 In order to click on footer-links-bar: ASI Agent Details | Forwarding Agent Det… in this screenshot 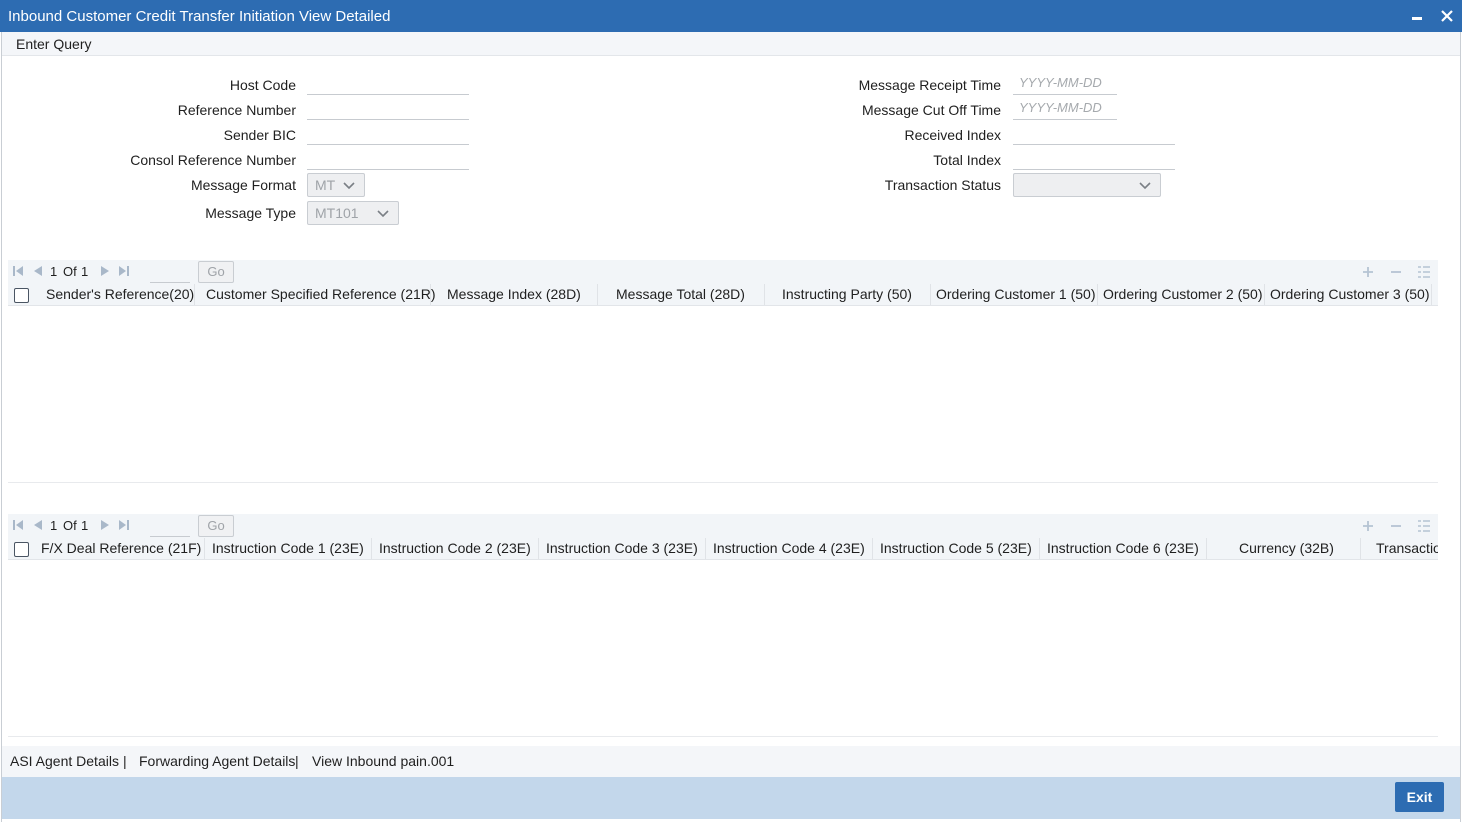, I will do `click(731, 761)`.